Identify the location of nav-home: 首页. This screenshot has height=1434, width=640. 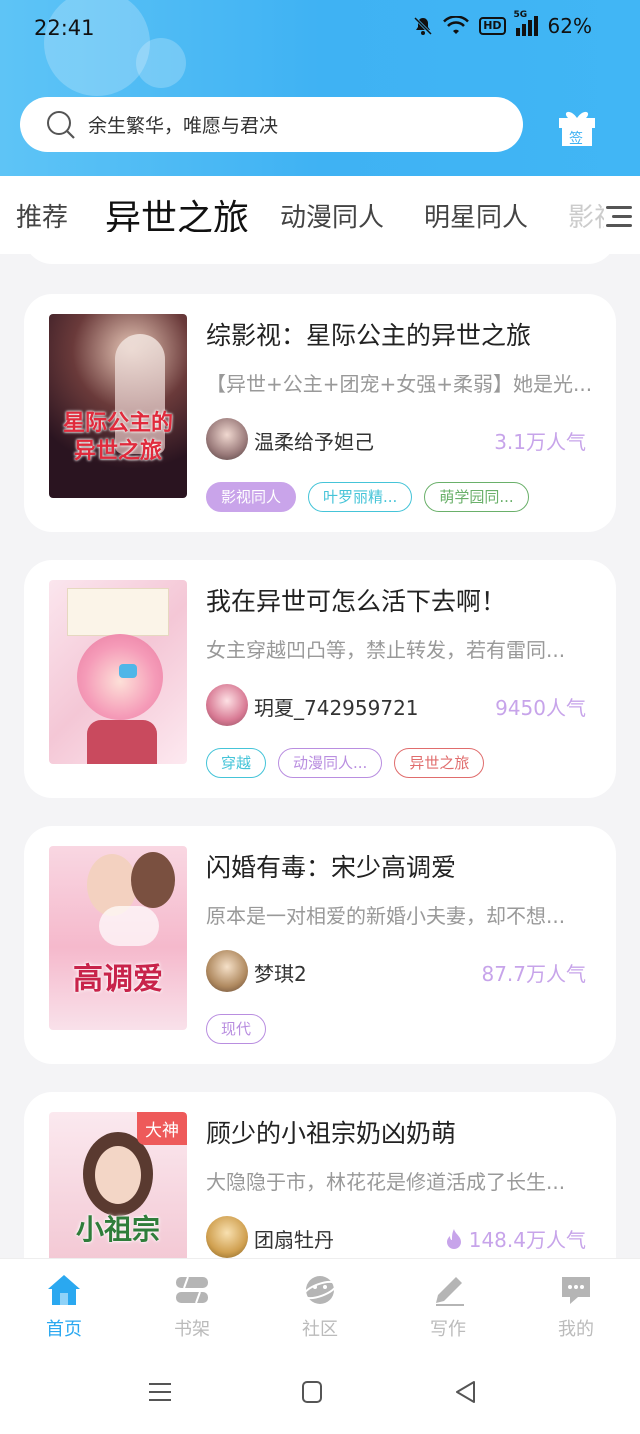
(64, 1307).